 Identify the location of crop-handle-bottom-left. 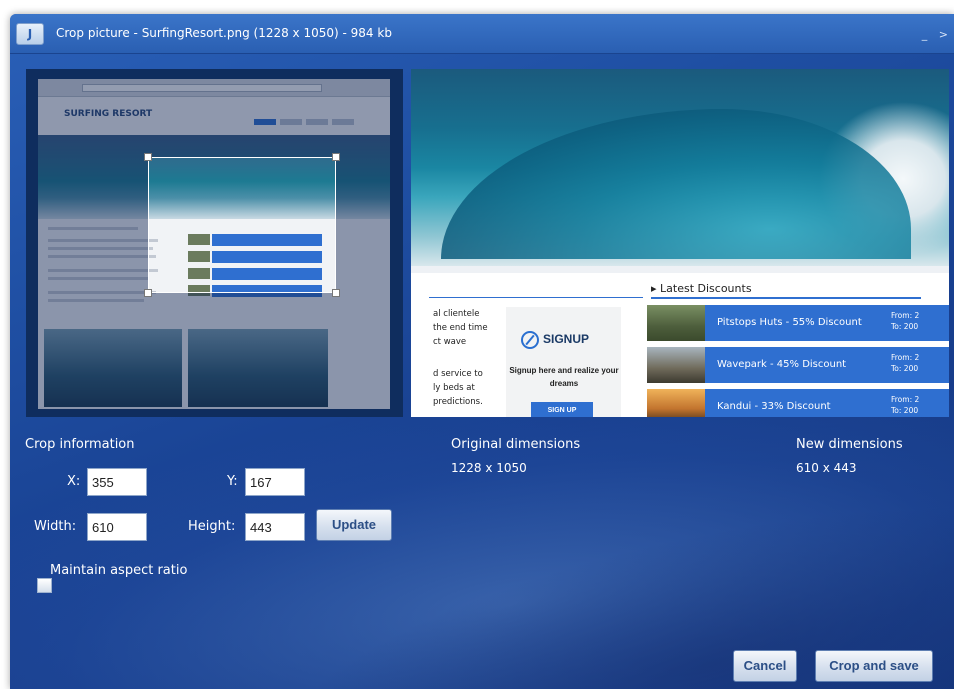
(148, 293).